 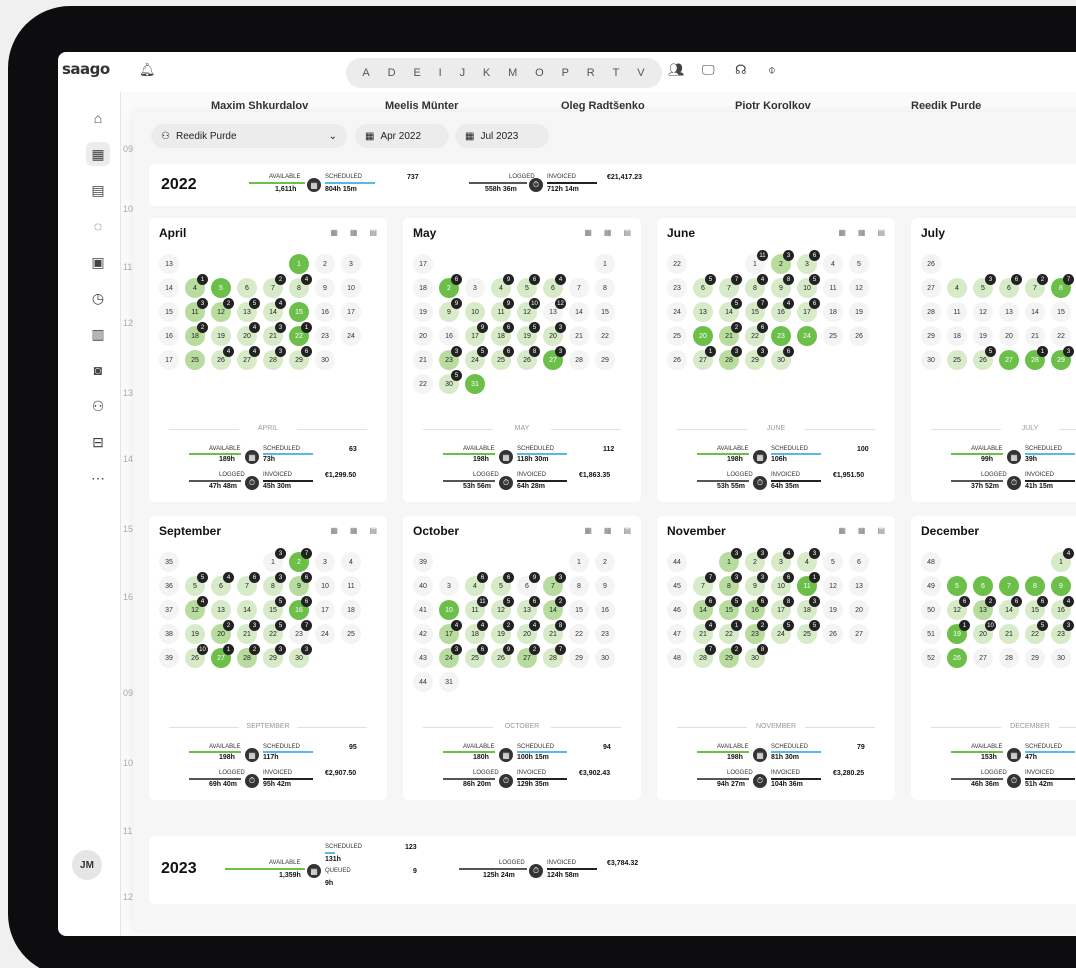 I want to click on day-cell: 27 1, so click(x=704, y=358).